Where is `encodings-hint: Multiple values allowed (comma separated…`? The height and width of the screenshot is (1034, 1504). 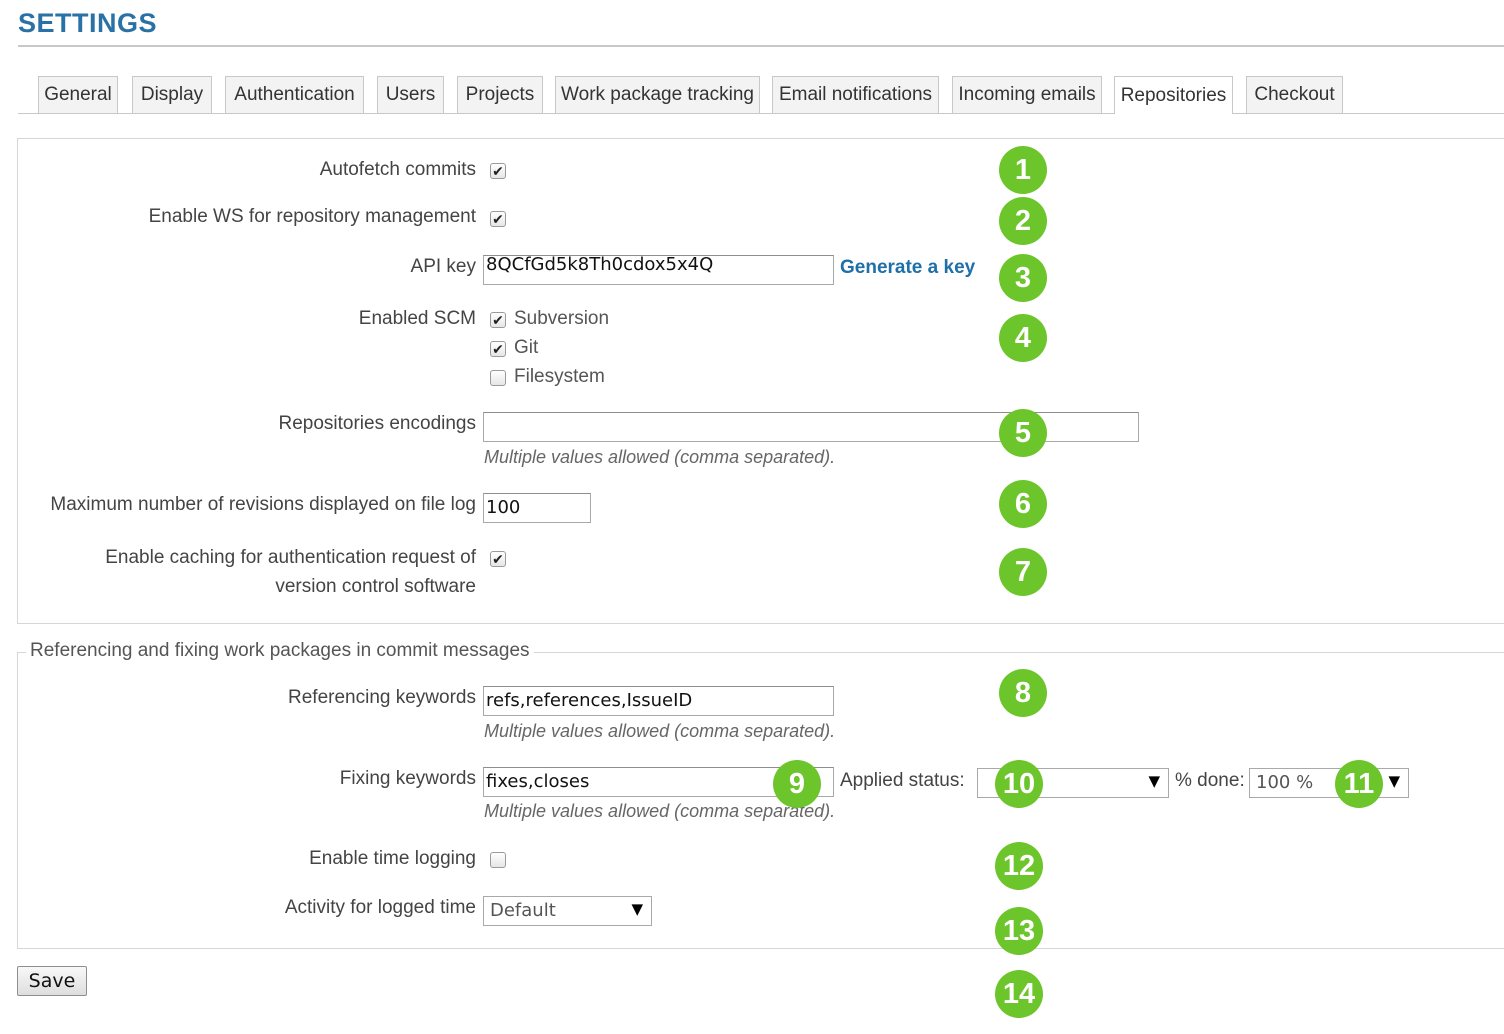
encodings-hint: Multiple values allowed (comma separated… is located at coordinates (660, 457).